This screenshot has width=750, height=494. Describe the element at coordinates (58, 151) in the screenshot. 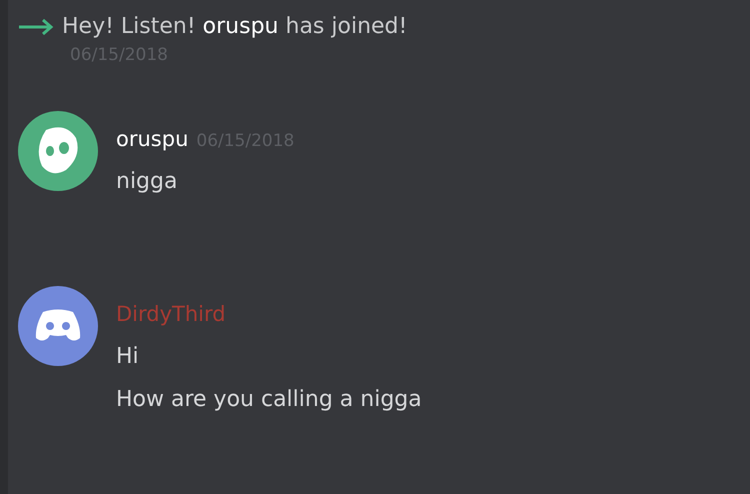

I see `blob-icon` at that location.